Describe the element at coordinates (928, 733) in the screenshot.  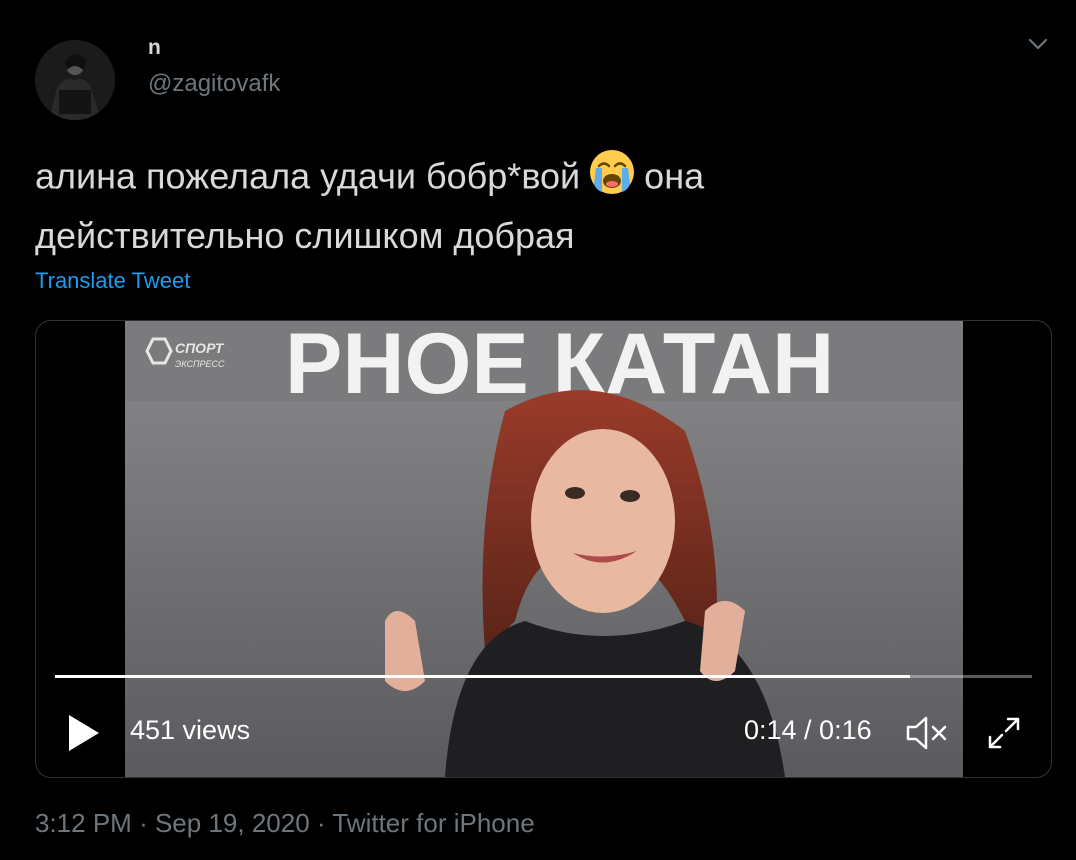
I see `muted-speaker-icon` at that location.